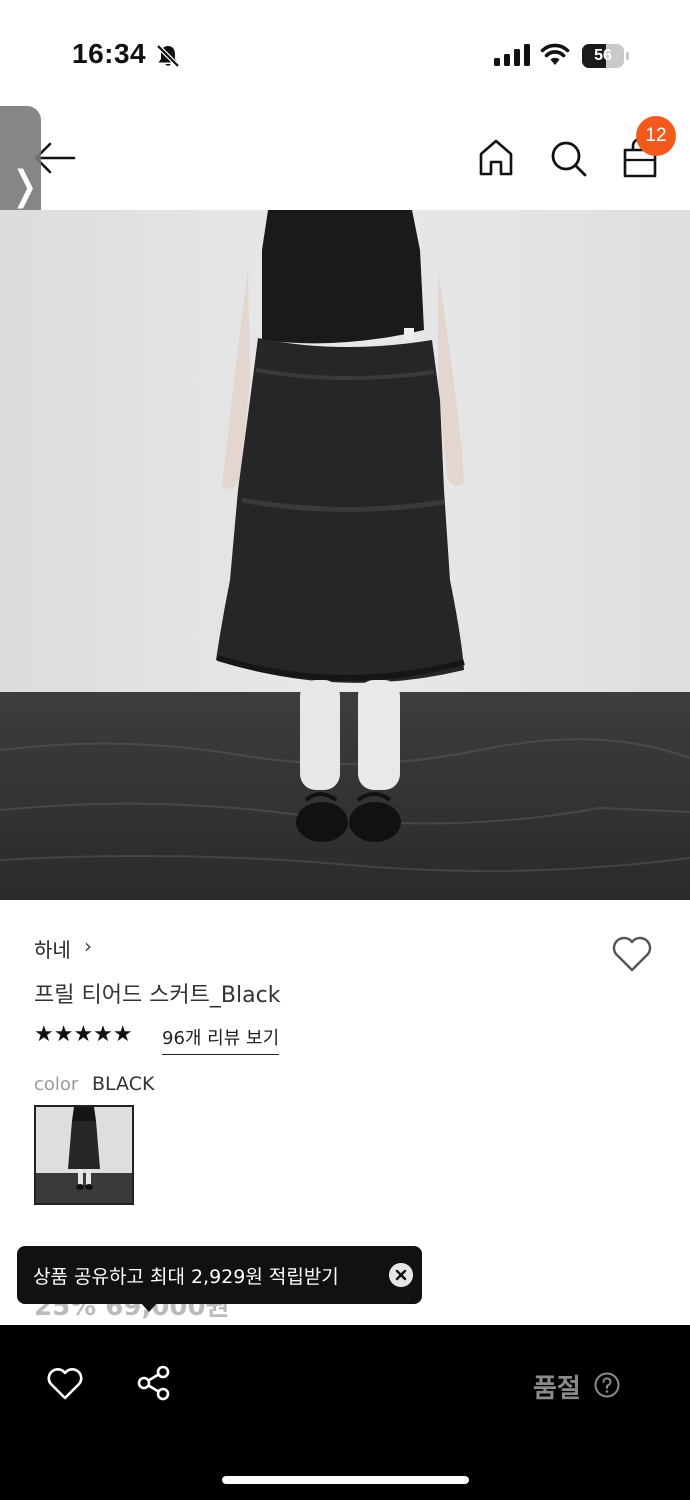 The height and width of the screenshot is (1500, 690). What do you see at coordinates (555, 54) in the screenshot?
I see `wifi-icon` at bounding box center [555, 54].